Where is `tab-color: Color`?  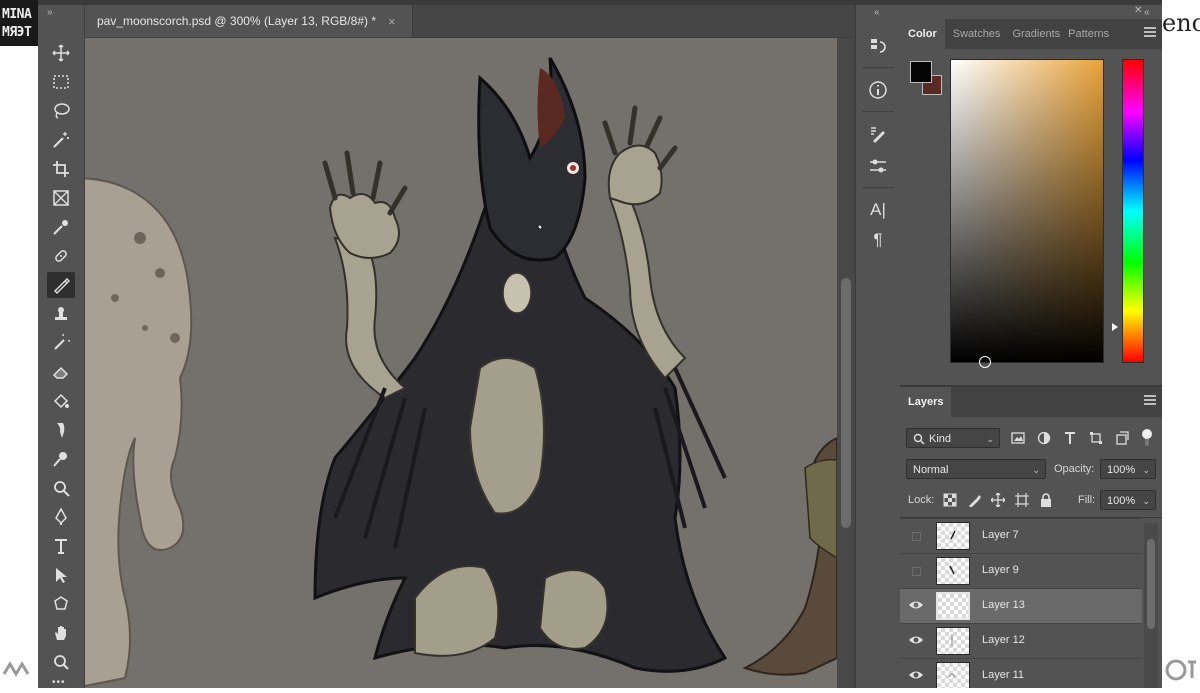
tab-color: Color is located at coordinates (922, 34).